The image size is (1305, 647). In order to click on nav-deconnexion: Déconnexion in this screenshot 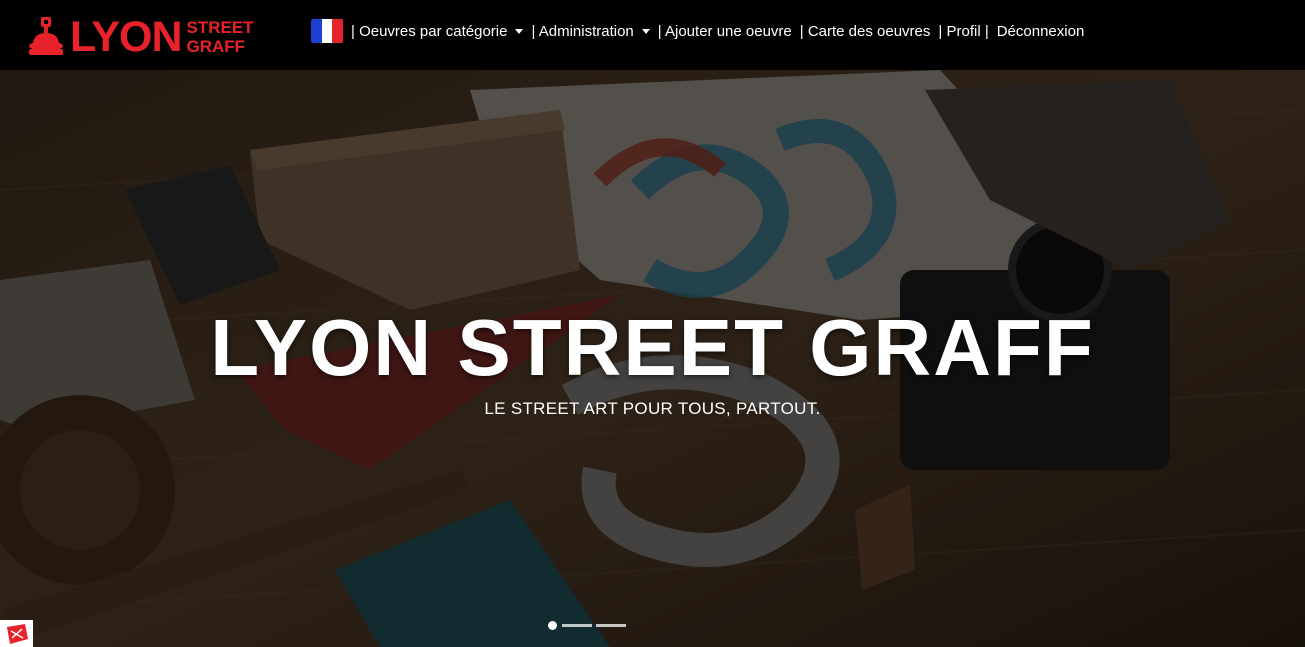, I will do `click(1041, 31)`.